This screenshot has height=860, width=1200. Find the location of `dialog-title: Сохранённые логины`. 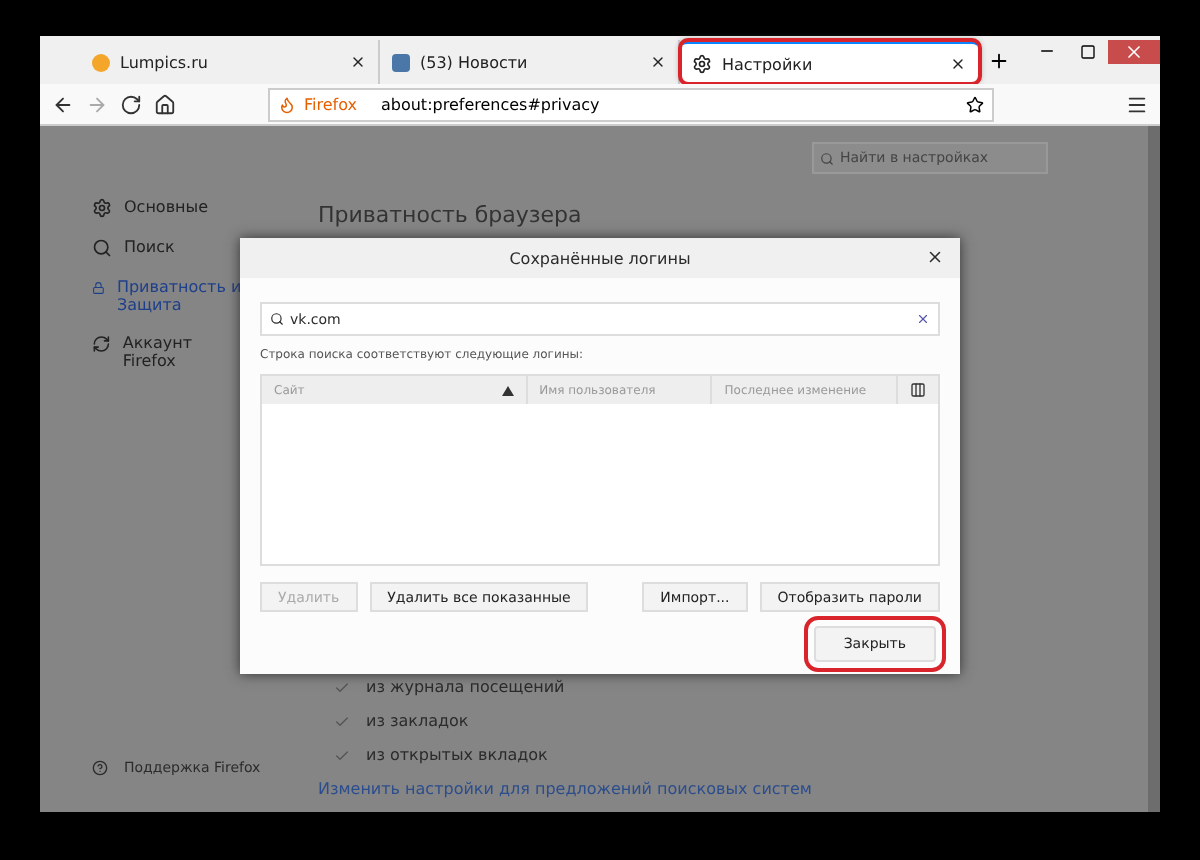

dialog-title: Сохранённые логины is located at coordinates (600, 258).